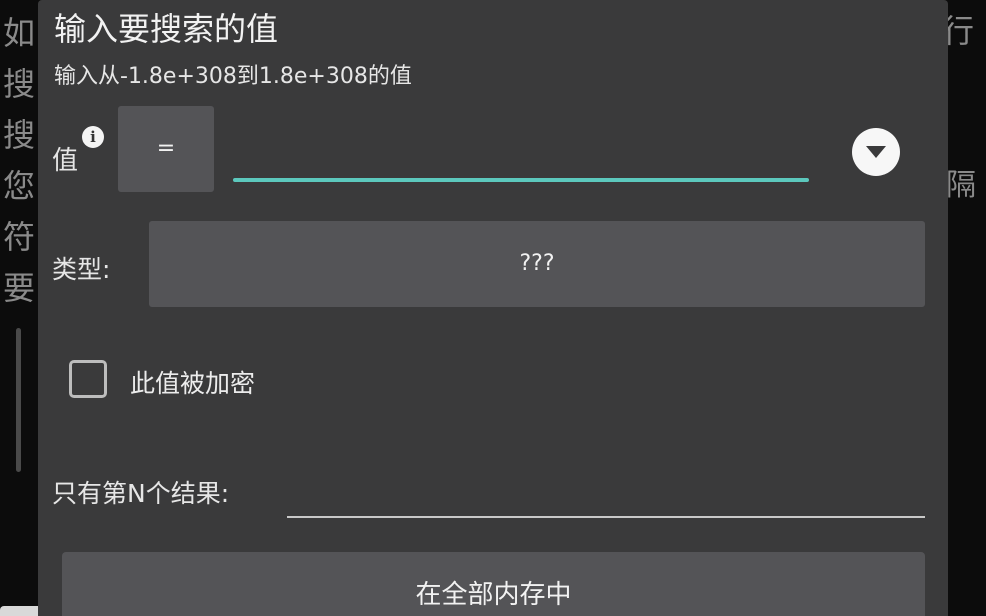 This screenshot has height=616, width=986. What do you see at coordinates (493, 584) in the screenshot?
I see `memory-range-button: 在全部内存中` at bounding box center [493, 584].